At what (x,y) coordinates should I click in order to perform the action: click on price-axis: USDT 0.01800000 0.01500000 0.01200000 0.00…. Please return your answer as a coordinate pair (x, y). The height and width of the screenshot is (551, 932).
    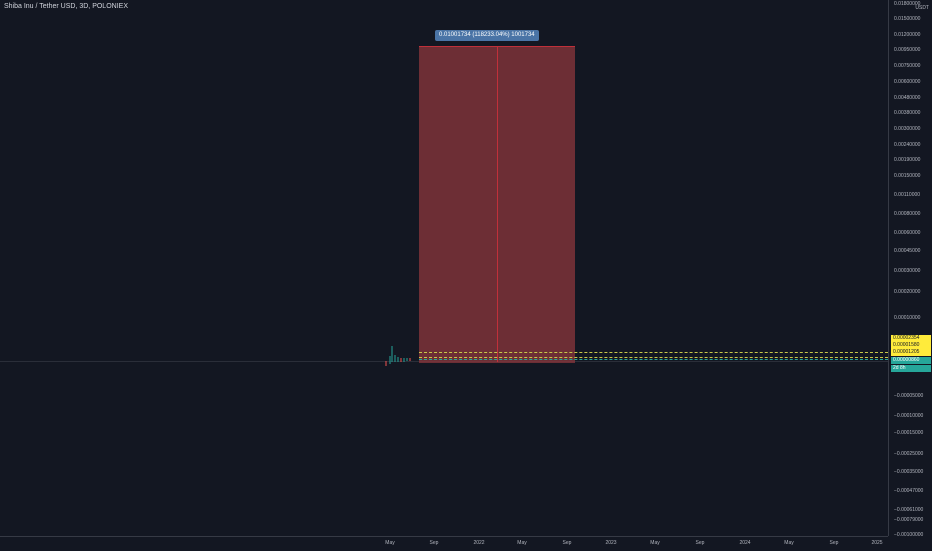
    Looking at the image, I should click on (910, 269).